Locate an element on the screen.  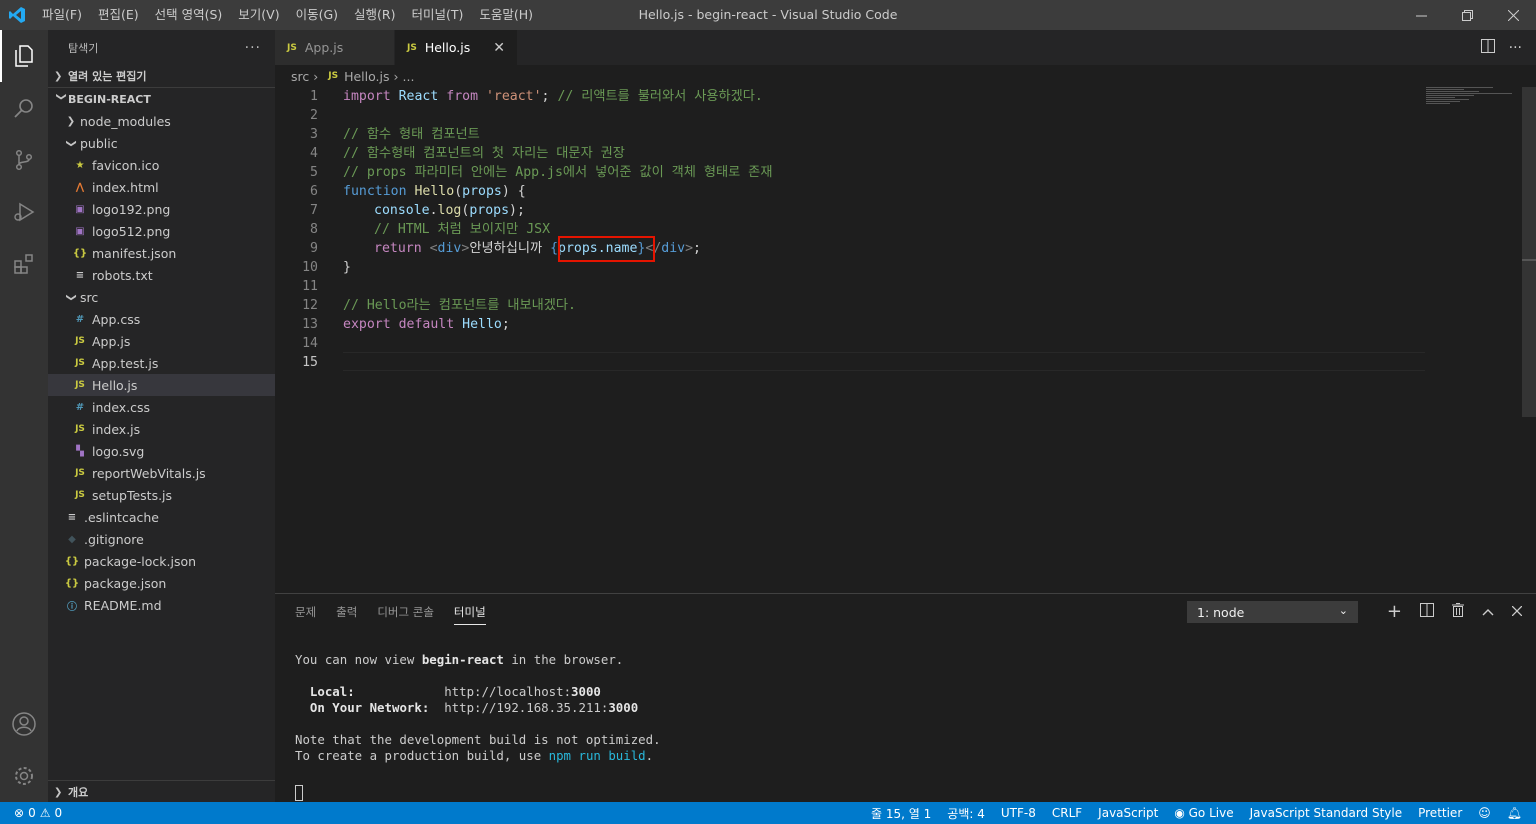
close-panel-icon is located at coordinates (1517, 612).